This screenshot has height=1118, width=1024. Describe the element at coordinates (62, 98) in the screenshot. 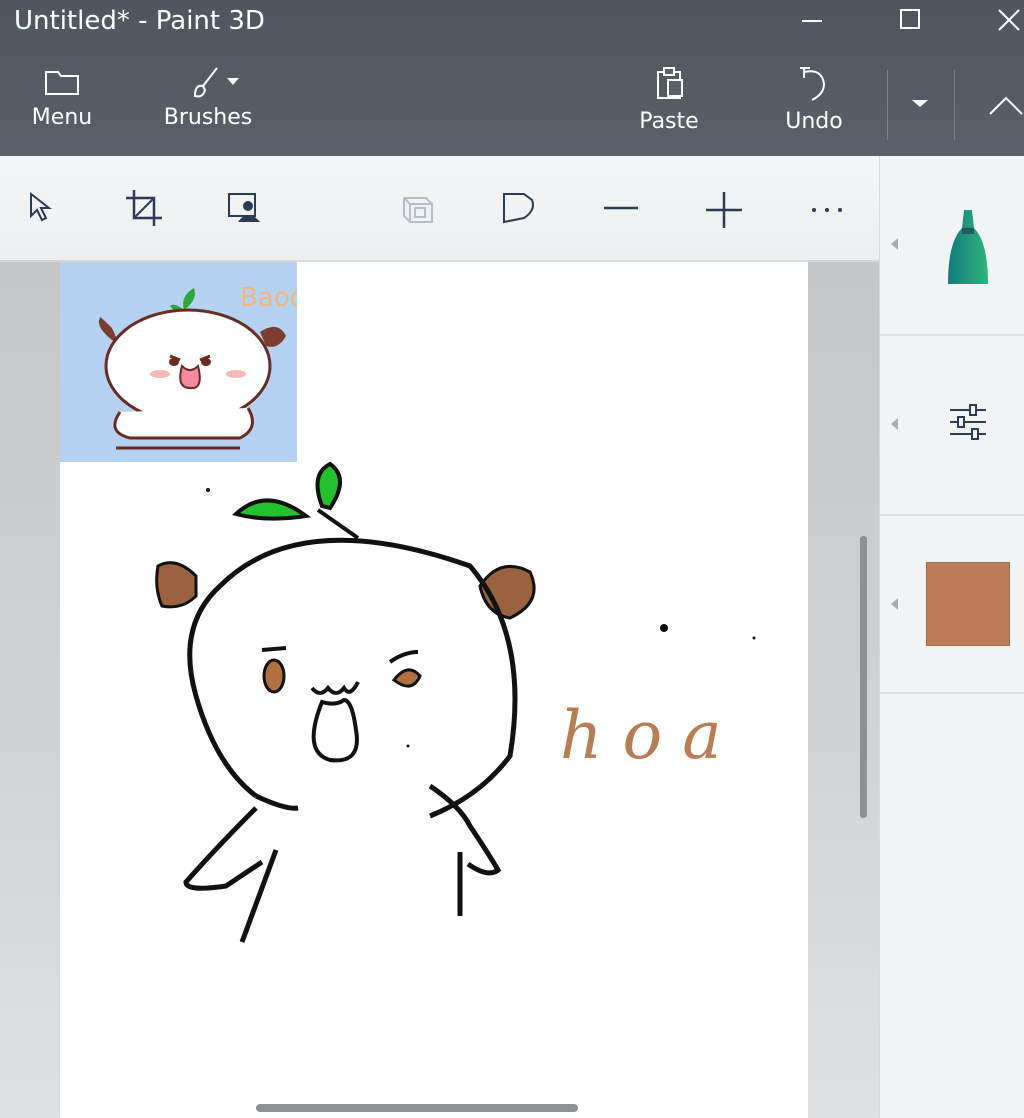

I see `menu-button: Menu` at that location.